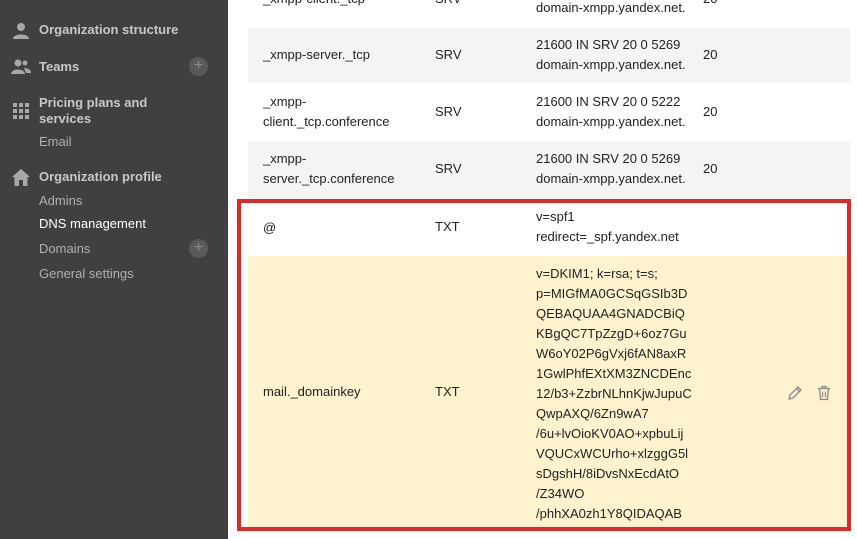 The image size is (857, 539). Describe the element at coordinates (108, 30) in the screenshot. I see `nav-organization-structure: Organization structure` at that location.